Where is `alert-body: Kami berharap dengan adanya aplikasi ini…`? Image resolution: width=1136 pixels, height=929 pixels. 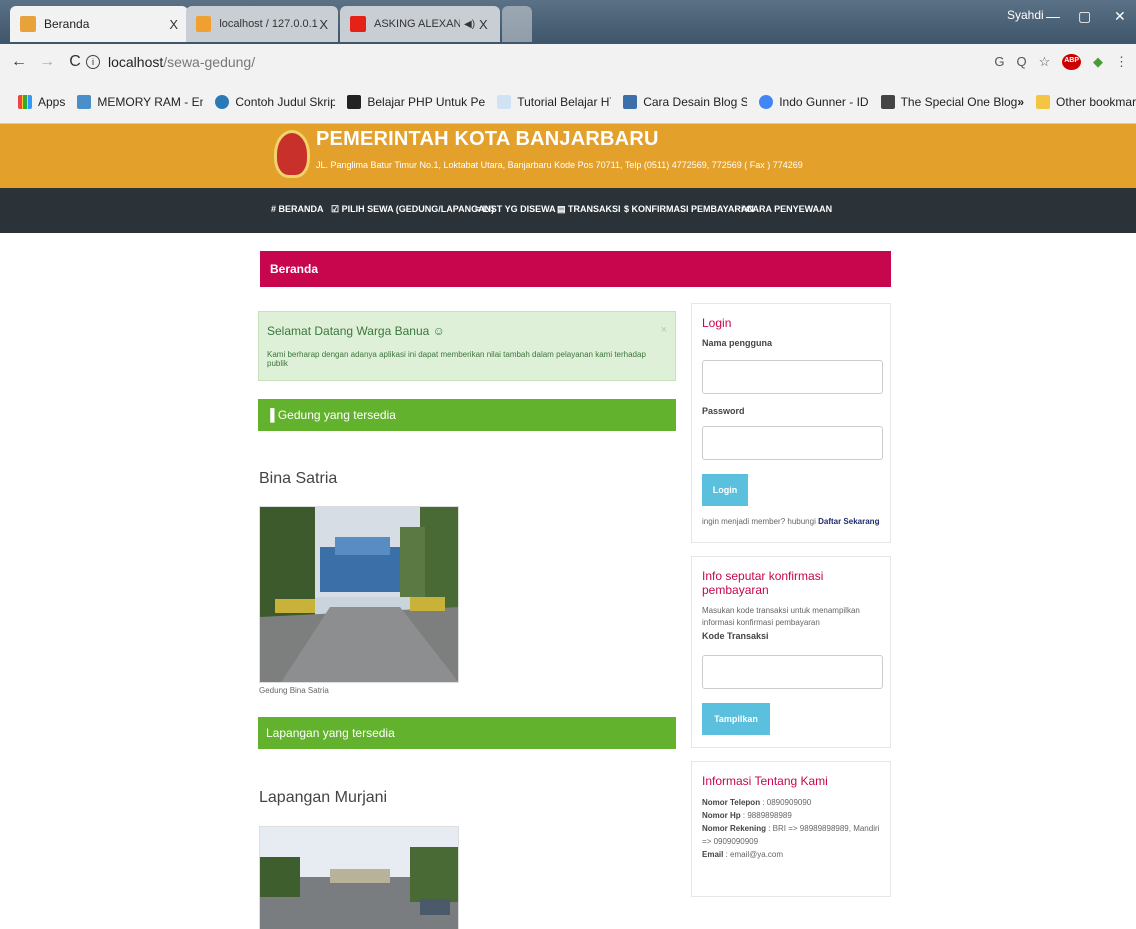 alert-body: Kami berharap dengan adanya aplikasi ini… is located at coordinates (456, 359).